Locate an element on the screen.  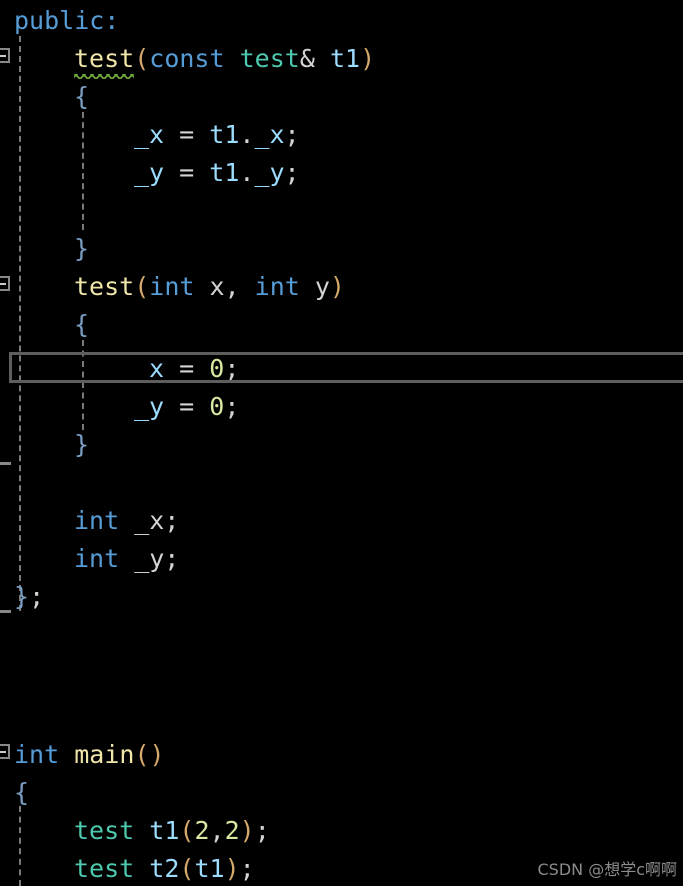
code-line: test(const test& t1) is located at coordinates (341, 59).